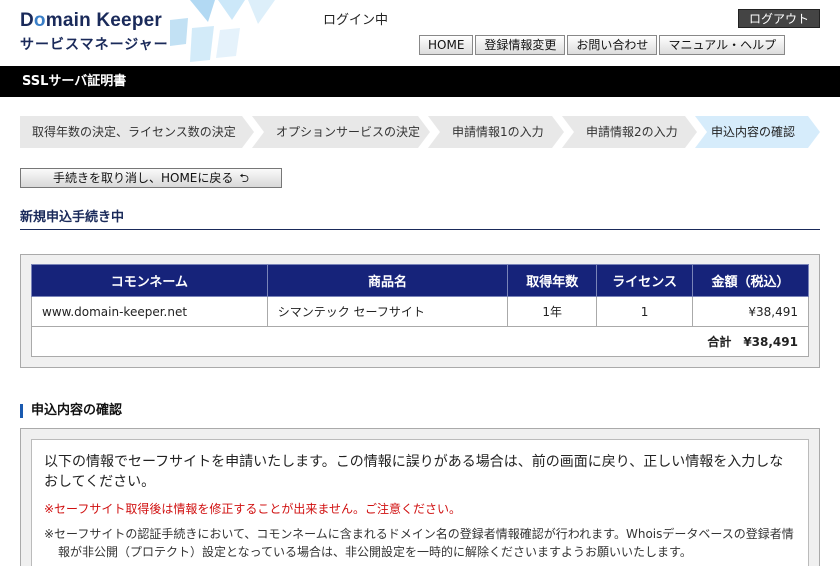 This screenshot has height=566, width=840. What do you see at coordinates (71, 411) in the screenshot?
I see `confirm-heading: 申込内容の確認` at bounding box center [71, 411].